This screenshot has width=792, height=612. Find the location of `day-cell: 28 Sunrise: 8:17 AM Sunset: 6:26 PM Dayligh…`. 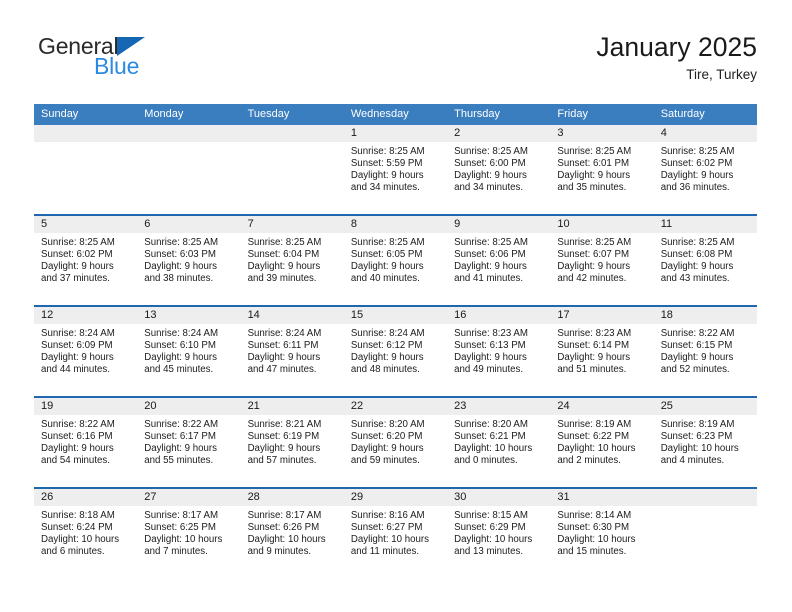

day-cell: 28 Sunrise: 8:17 AM Sunset: 6:26 PM Dayligh… is located at coordinates (292, 533).